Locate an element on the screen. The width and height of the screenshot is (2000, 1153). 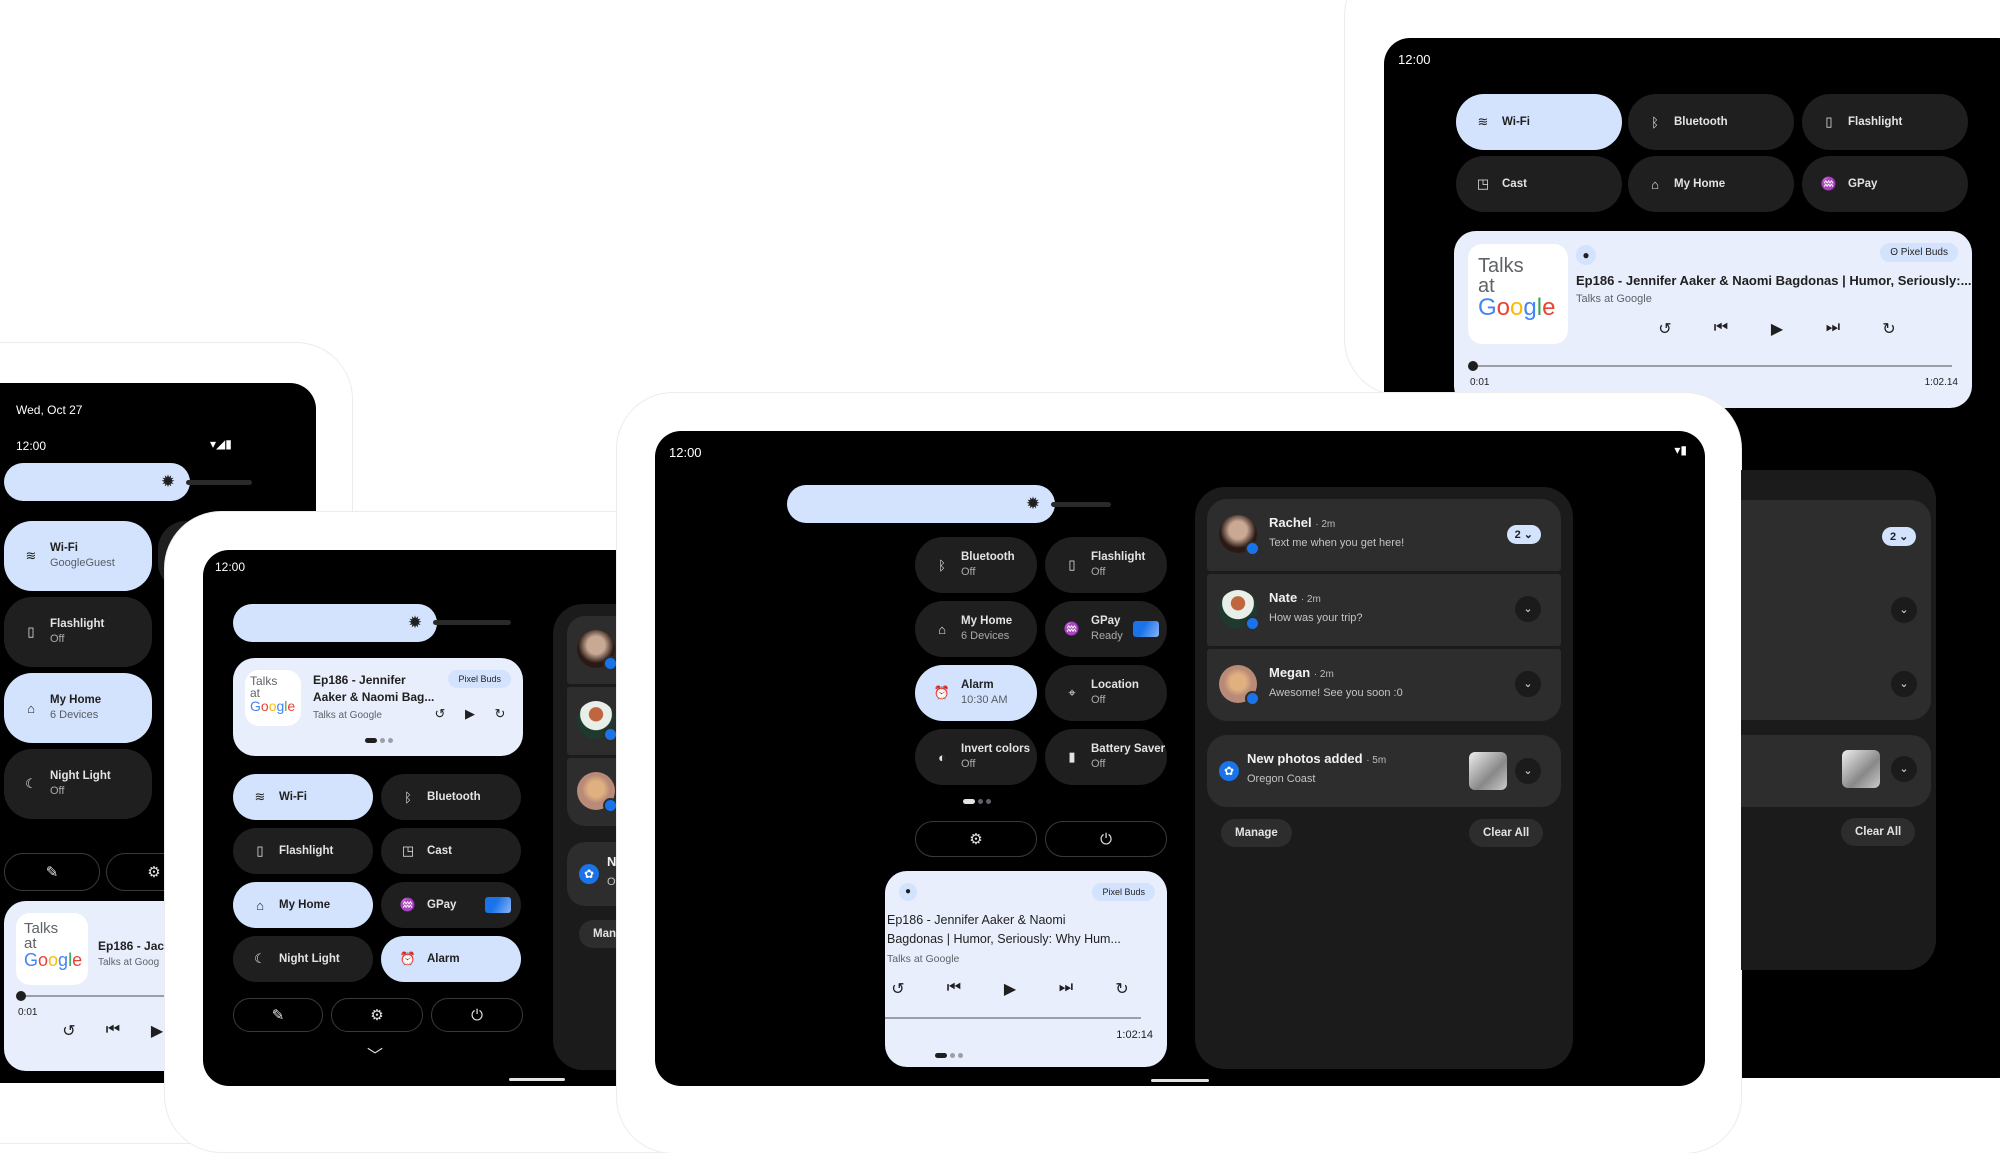
status-icons: ▾◢▮ is located at coordinates (221, 444).